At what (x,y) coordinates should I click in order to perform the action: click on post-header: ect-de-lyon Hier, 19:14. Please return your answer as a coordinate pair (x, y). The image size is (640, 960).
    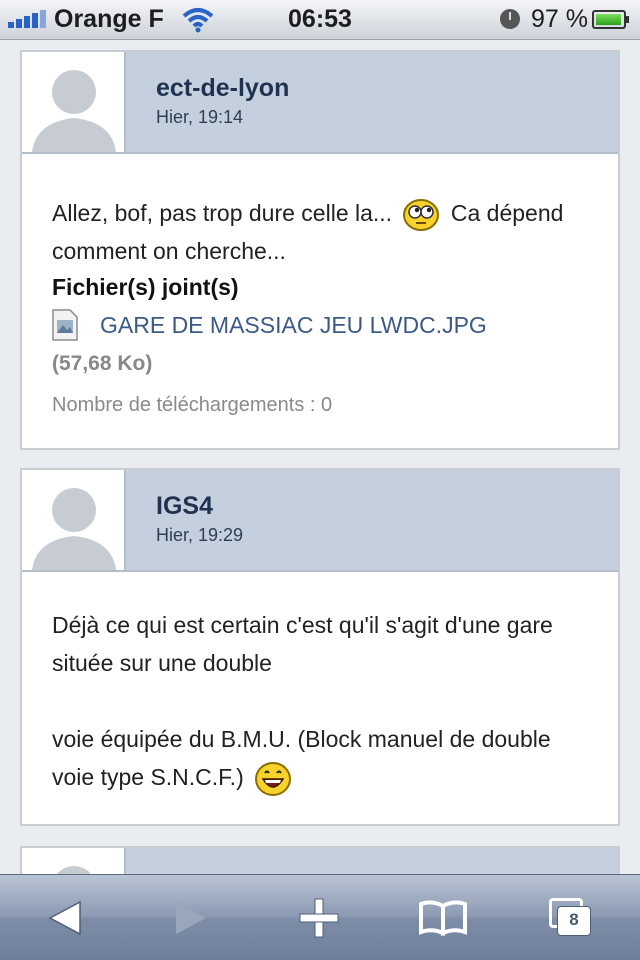
    Looking at the image, I should click on (320, 103).